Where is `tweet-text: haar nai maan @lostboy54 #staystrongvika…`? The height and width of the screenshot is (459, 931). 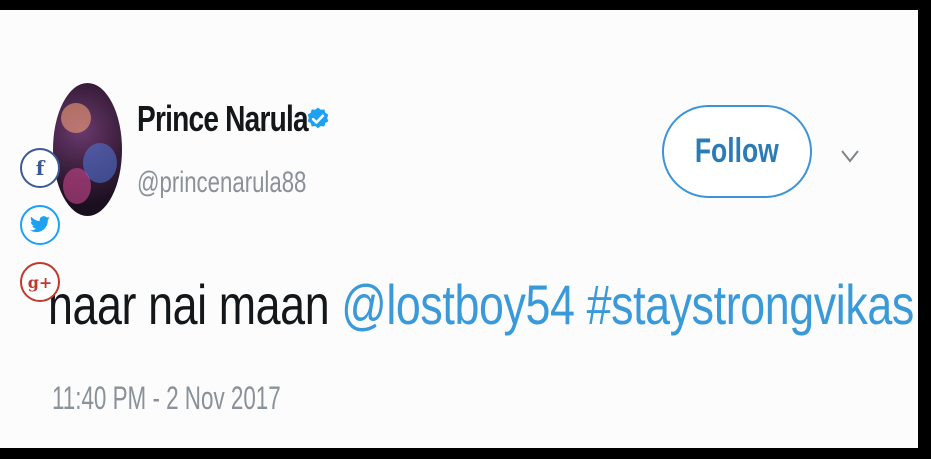 tweet-text: haar nai maan @lostboy54 #staystrongvika… is located at coordinates (481, 304).